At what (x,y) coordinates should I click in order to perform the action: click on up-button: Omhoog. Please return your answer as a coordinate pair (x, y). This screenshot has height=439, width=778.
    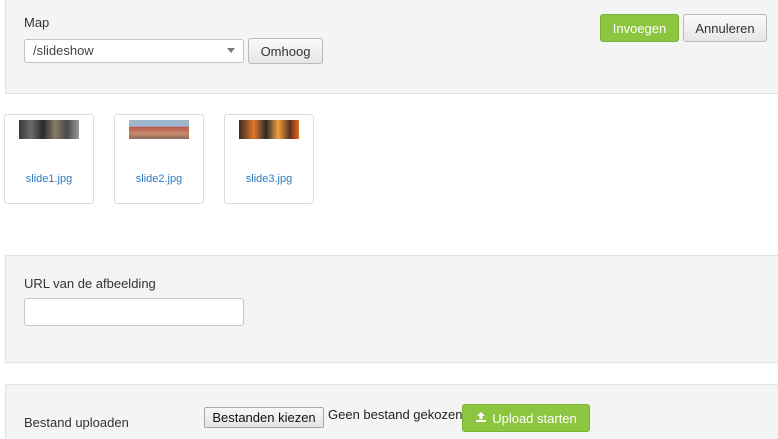
    Looking at the image, I should click on (285, 51).